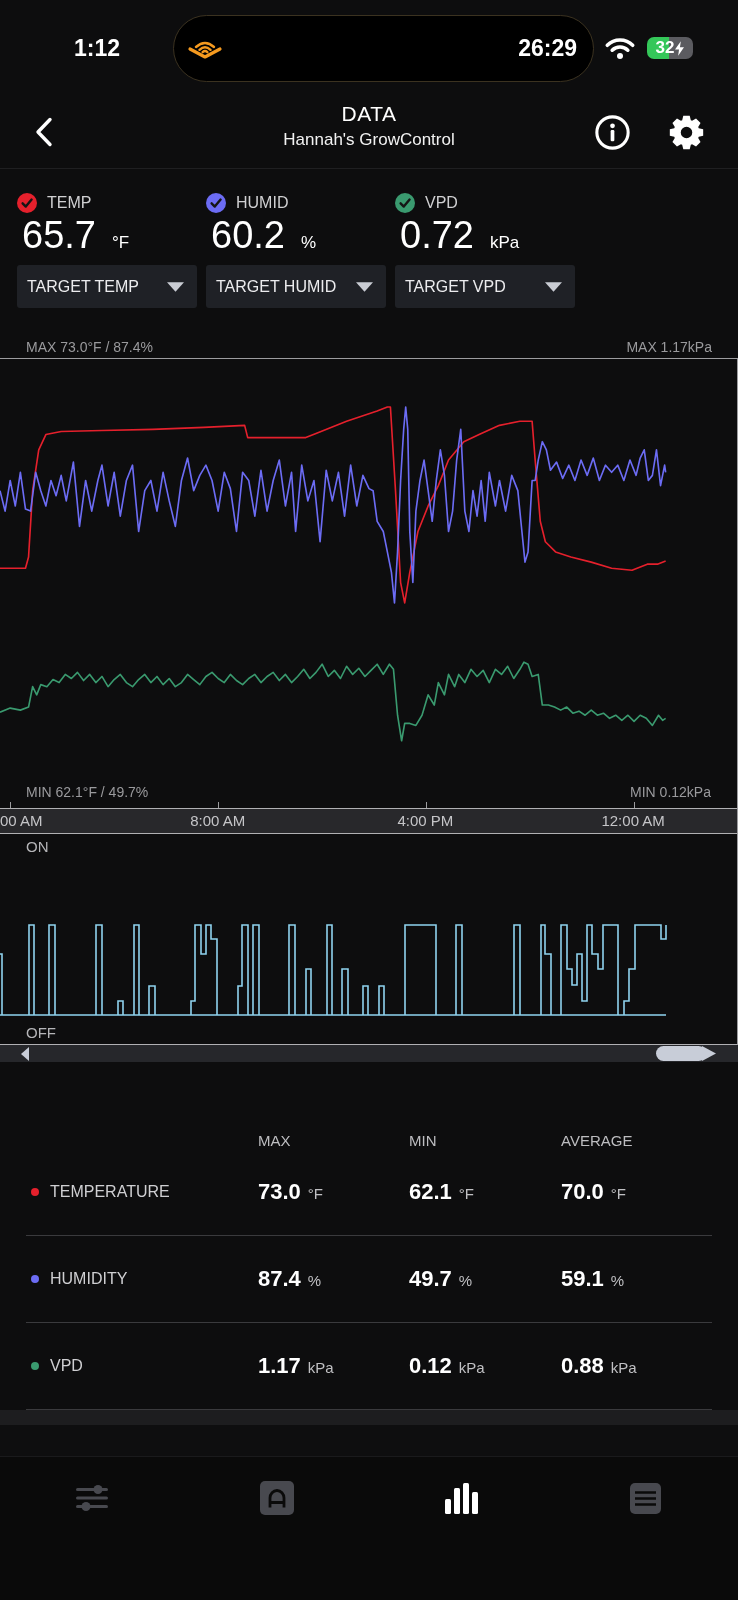  Describe the element at coordinates (582, 1366) in the screenshot. I see `stat-value: 0.88` at that location.